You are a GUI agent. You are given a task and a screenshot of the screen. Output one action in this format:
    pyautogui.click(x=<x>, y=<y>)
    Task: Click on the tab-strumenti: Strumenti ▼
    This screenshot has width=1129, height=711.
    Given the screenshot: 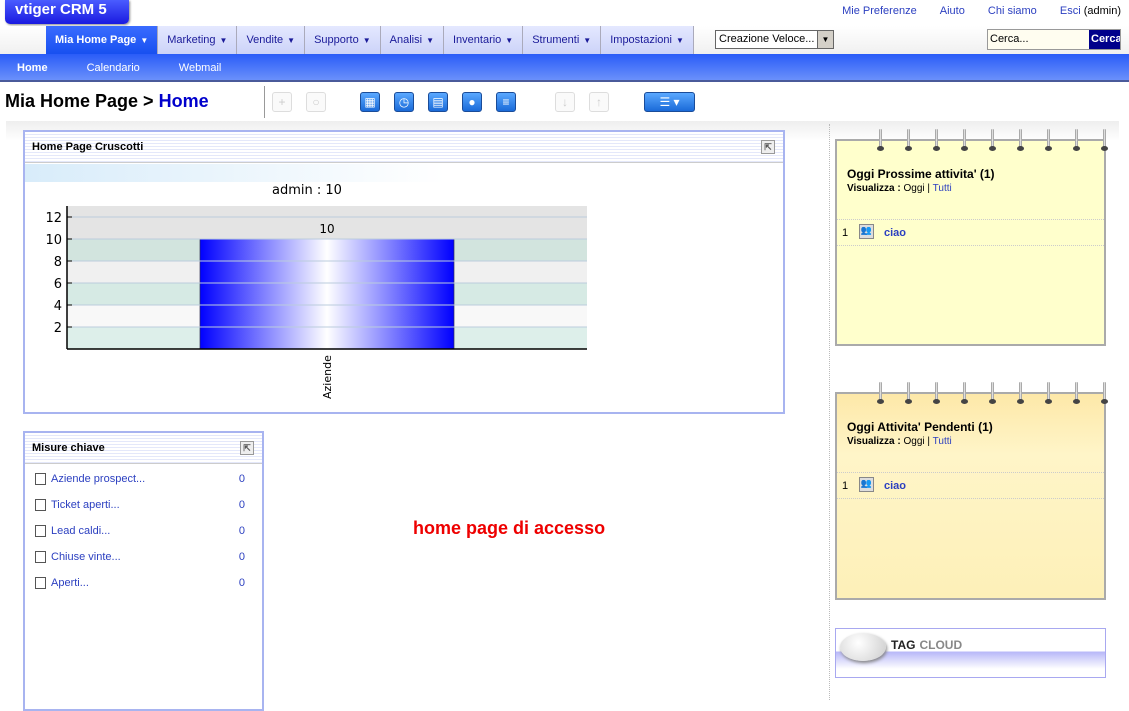 What is the action you would take?
    pyautogui.click(x=562, y=40)
    